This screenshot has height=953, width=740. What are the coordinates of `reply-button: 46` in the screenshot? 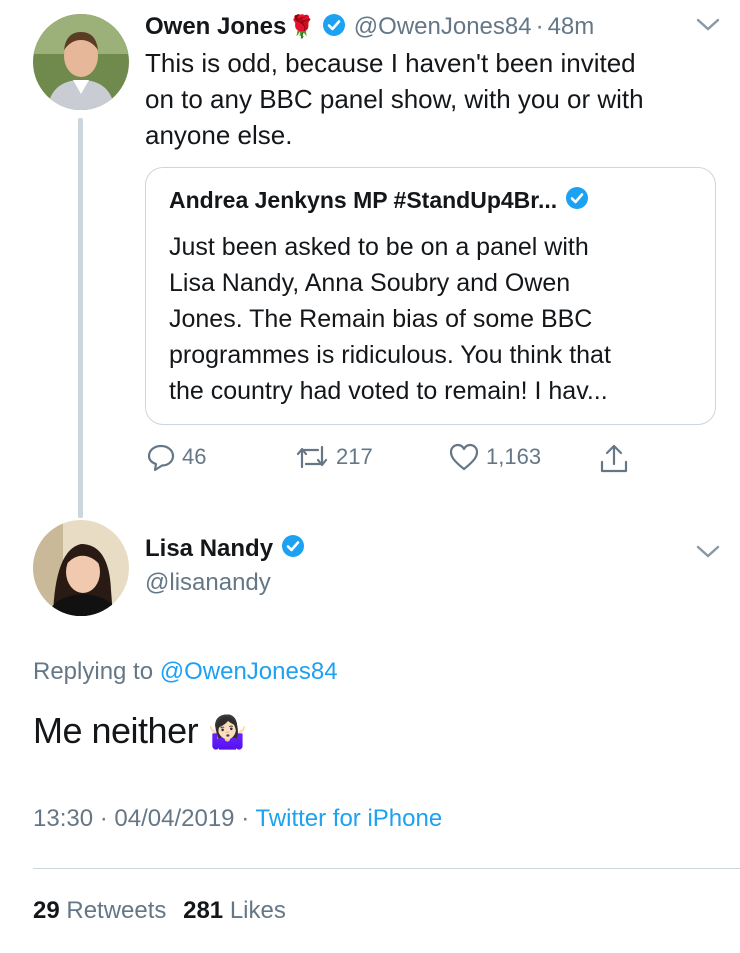 It's located at (176, 457).